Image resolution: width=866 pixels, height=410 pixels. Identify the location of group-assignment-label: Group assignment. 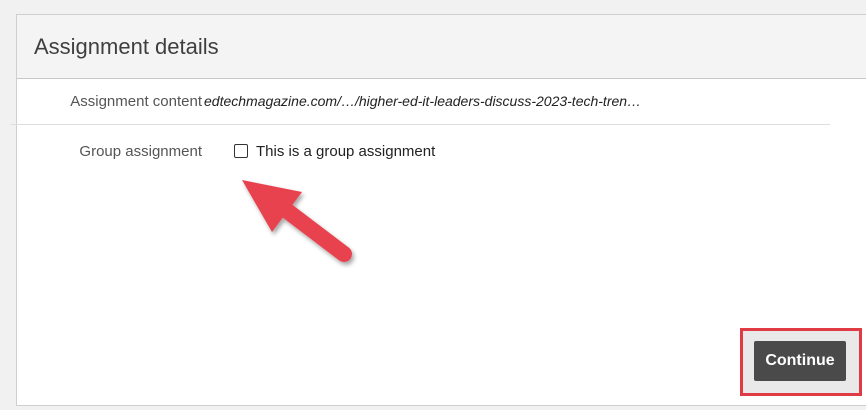
(140, 151).